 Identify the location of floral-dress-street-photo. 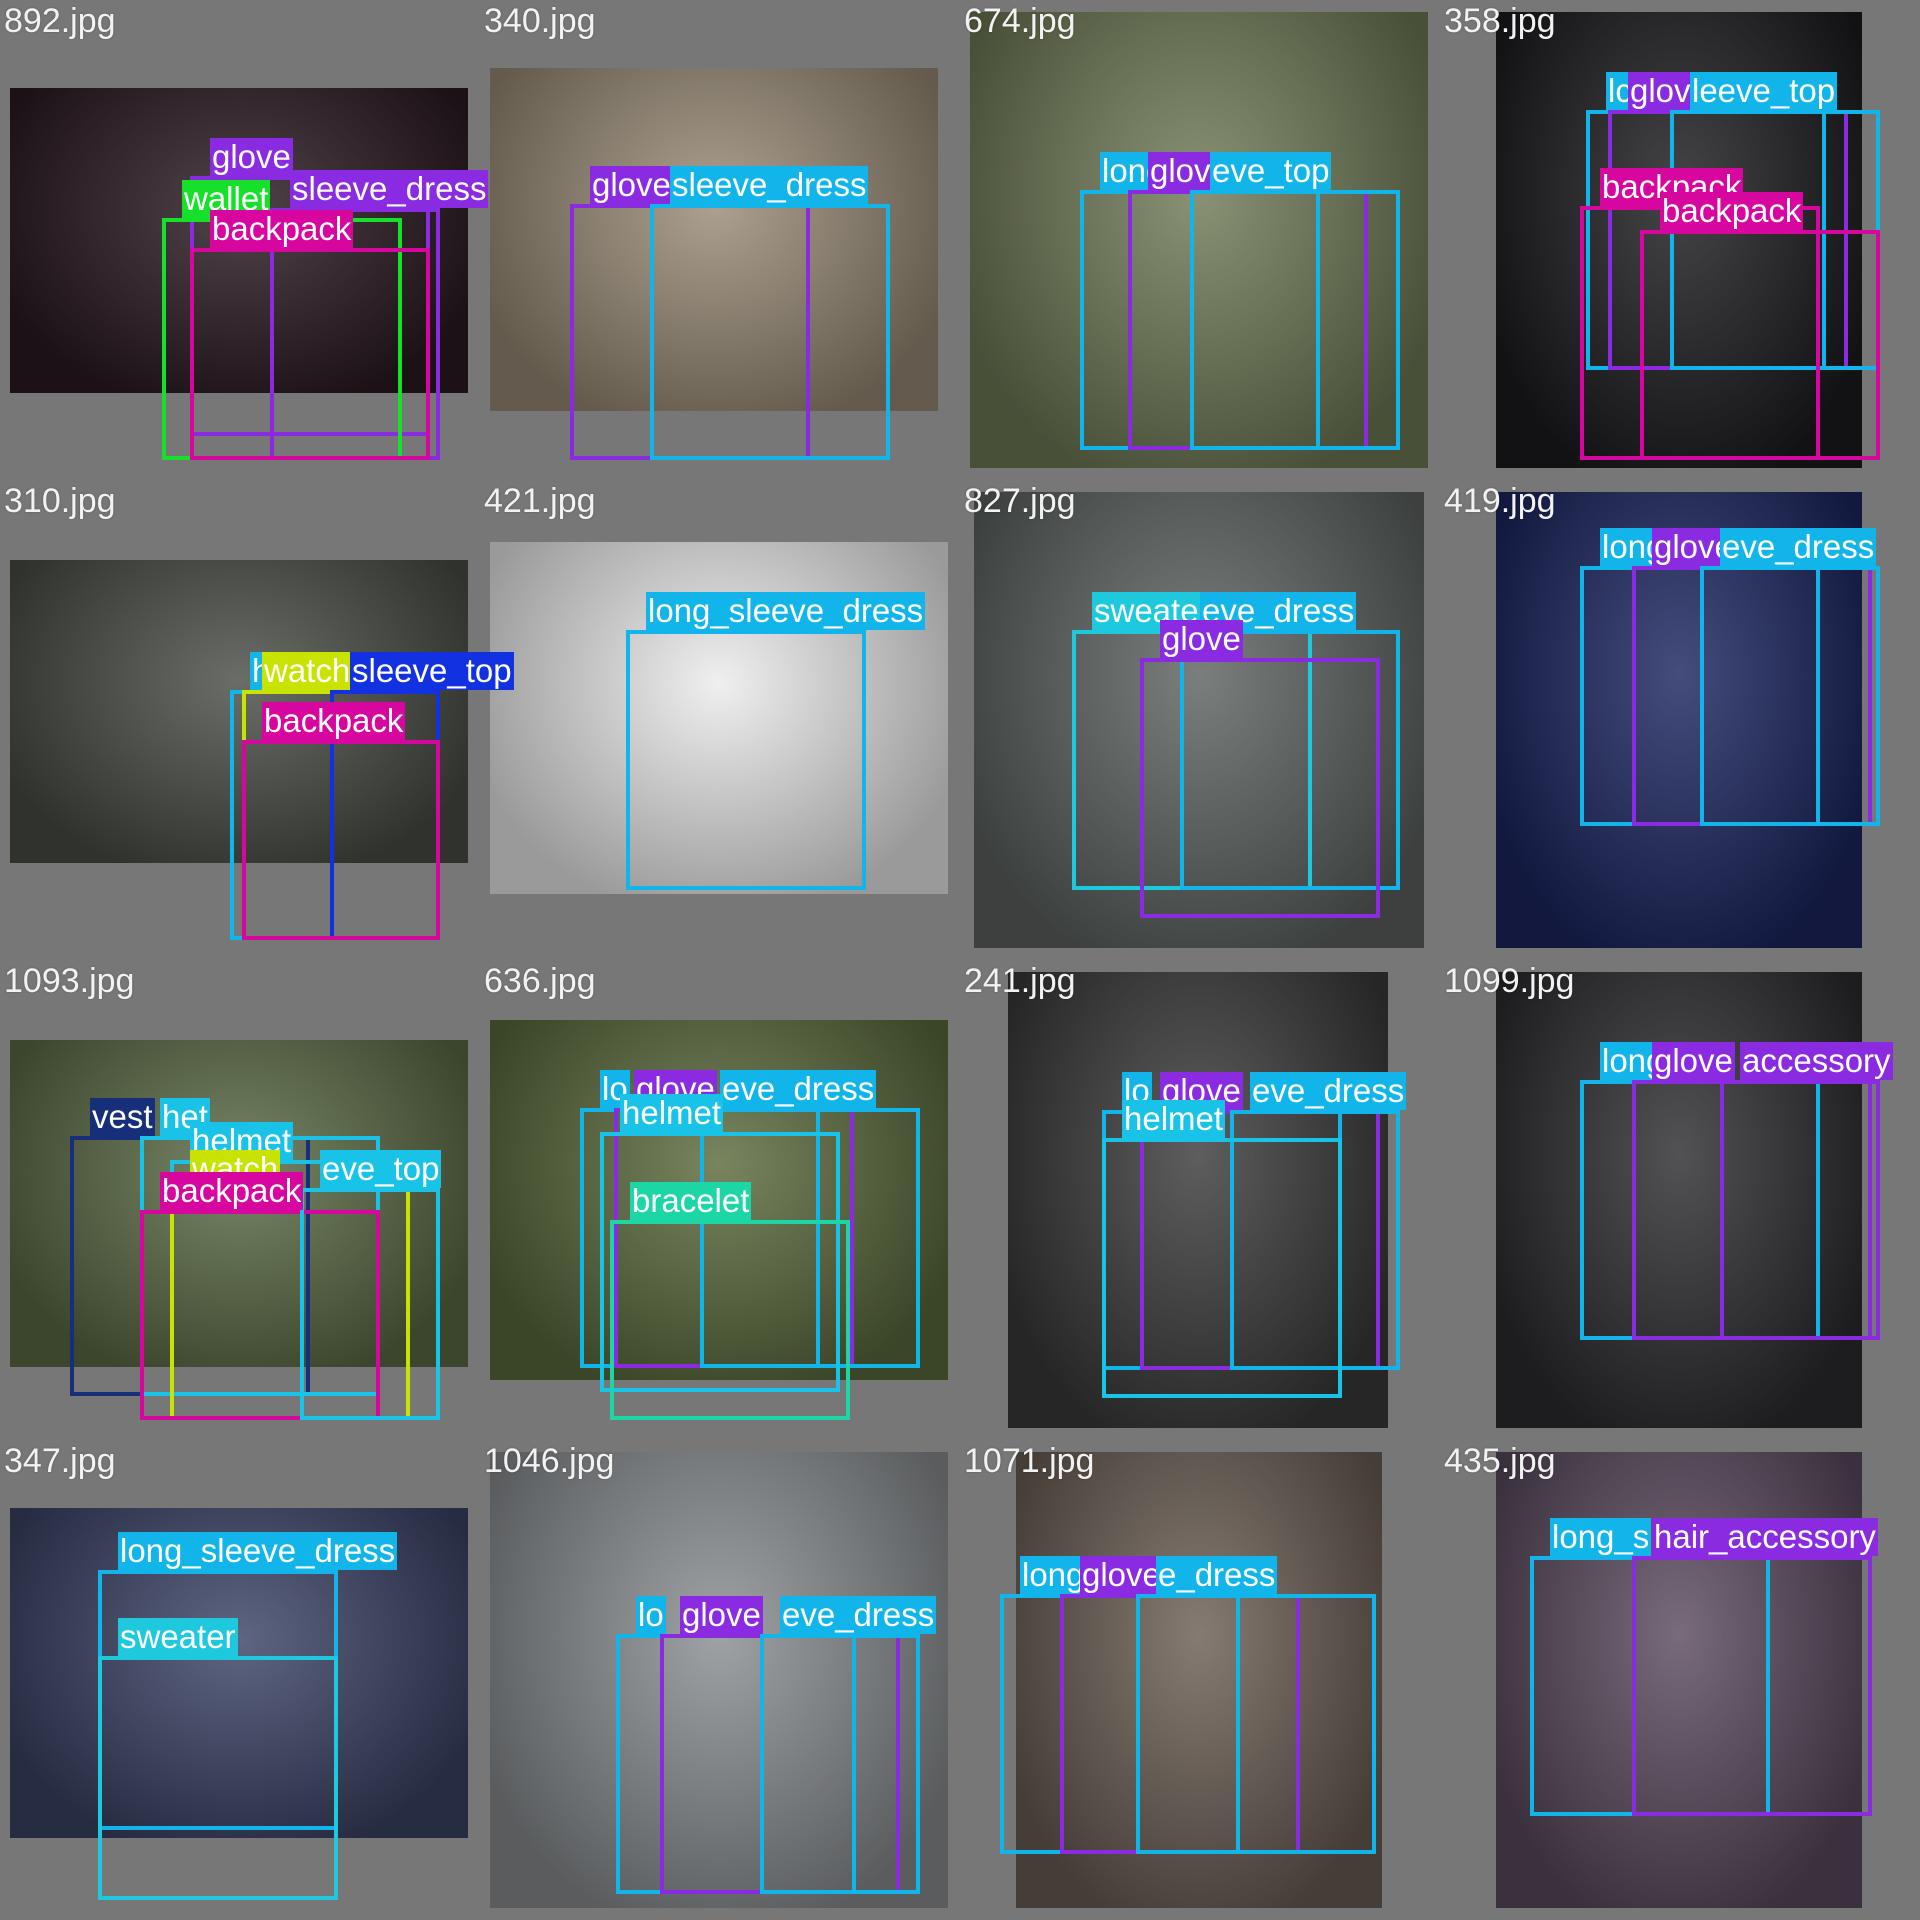
(719, 1680).